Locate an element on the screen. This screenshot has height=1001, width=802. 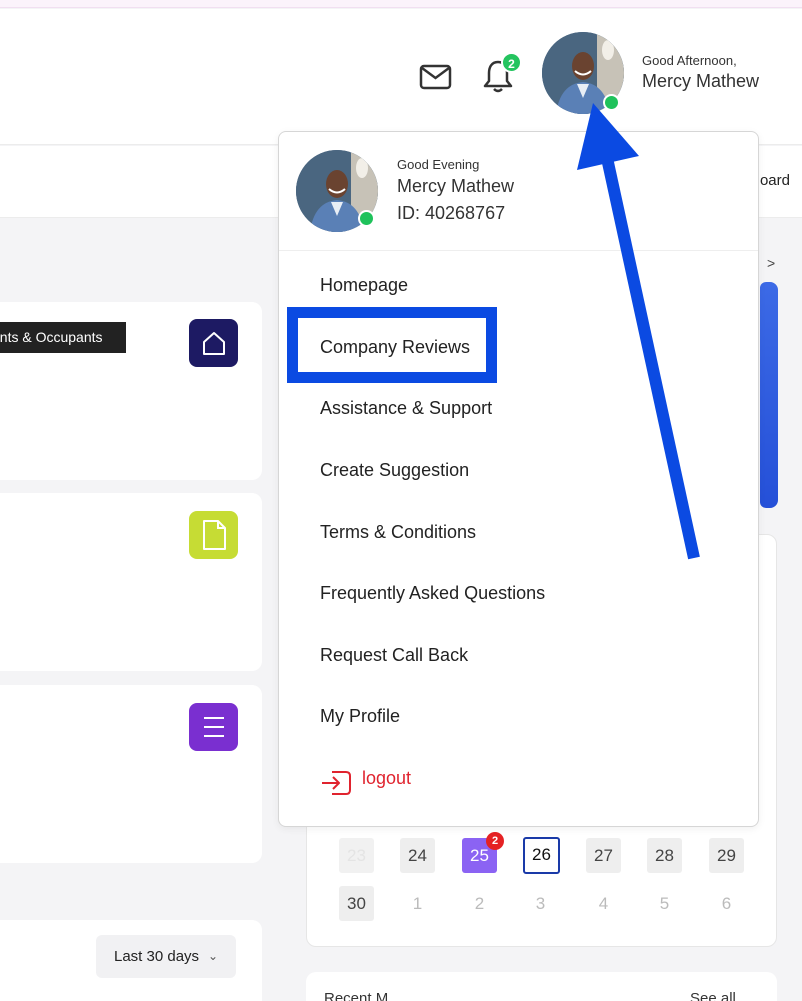
chevron-down-icon: ⌄ is located at coordinates (212, 956).